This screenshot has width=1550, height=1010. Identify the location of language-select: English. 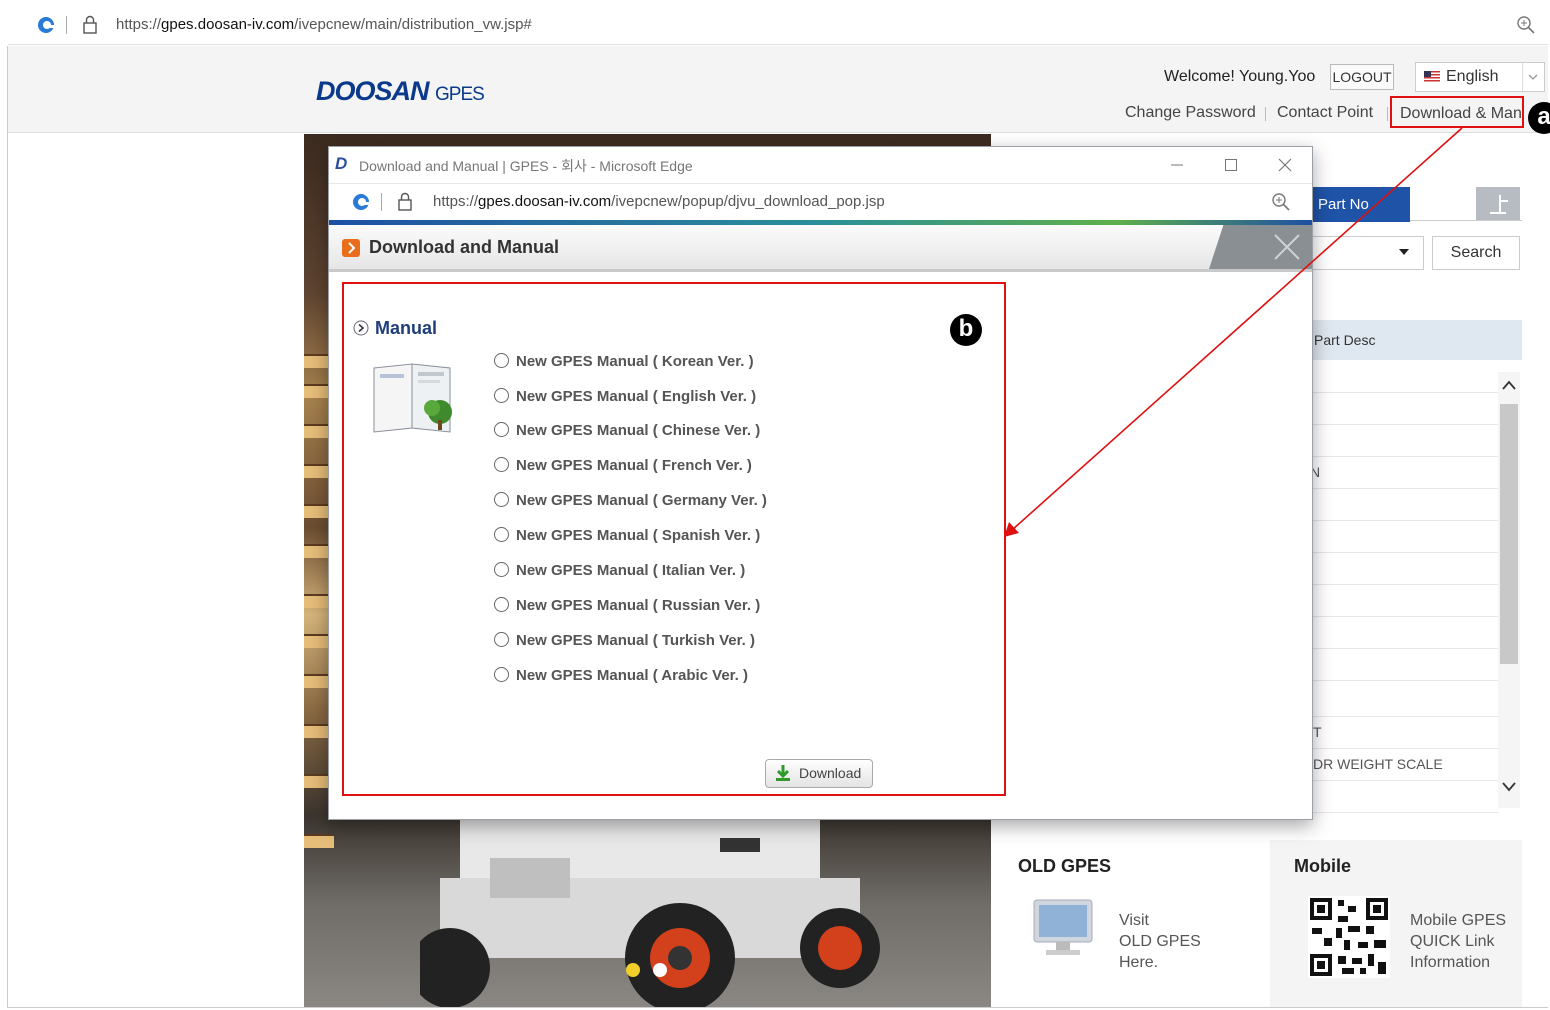
(1480, 77).